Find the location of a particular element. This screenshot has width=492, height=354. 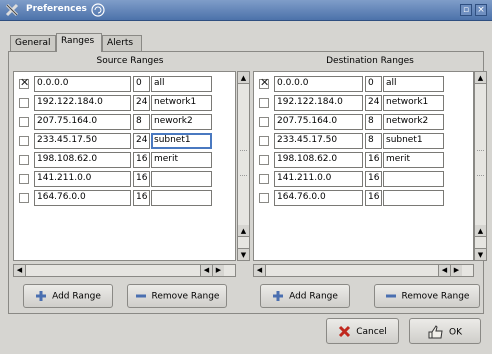

destination-horizontal-scrollbar: ◀ ◀ ▶ is located at coordinates (363, 270).